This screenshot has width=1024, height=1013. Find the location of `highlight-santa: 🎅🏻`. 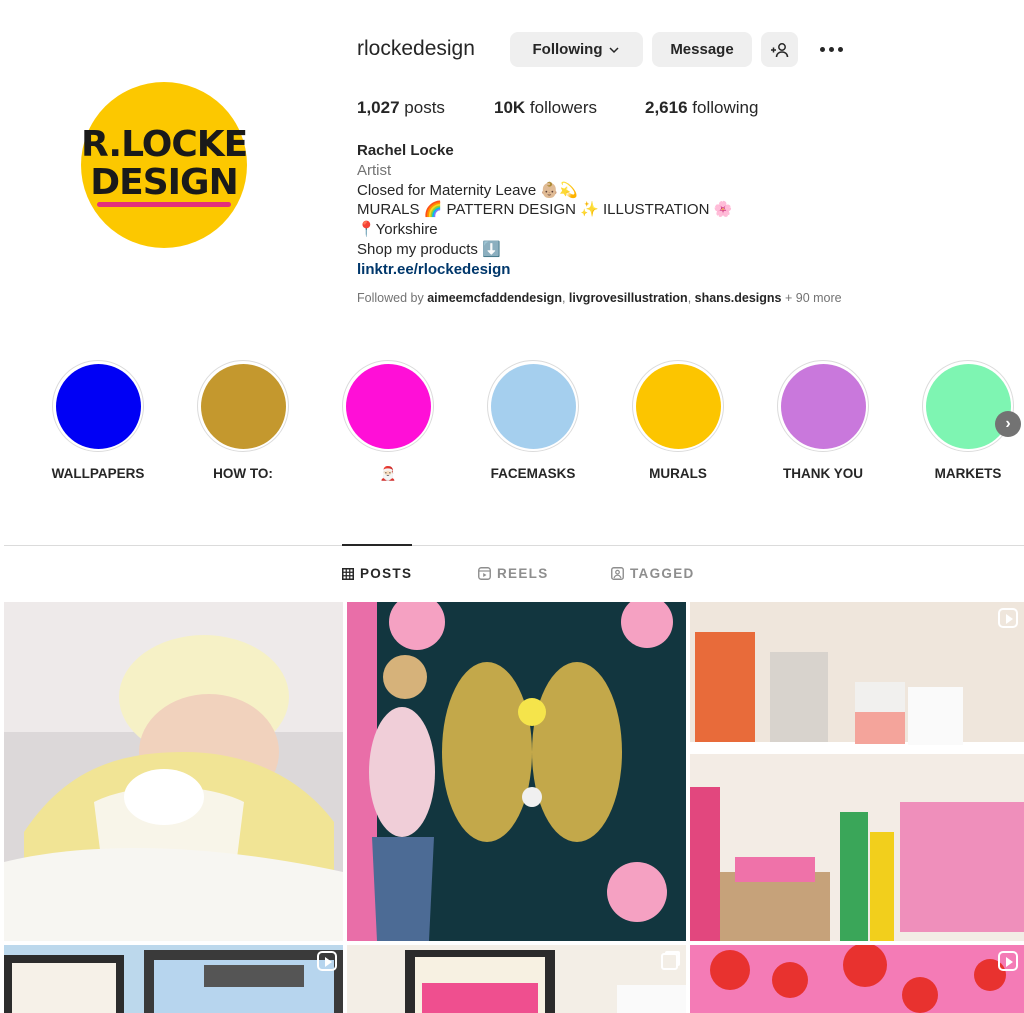

highlight-santa: 🎅🏻 is located at coordinates (388, 421).